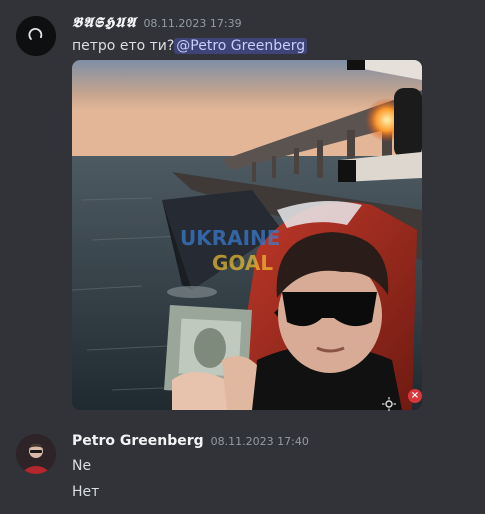  I want to click on message-header: 𝕭𝕬𝕾𝕳𝖀𝕬 08.11.2023 17:39, so click(157, 25).